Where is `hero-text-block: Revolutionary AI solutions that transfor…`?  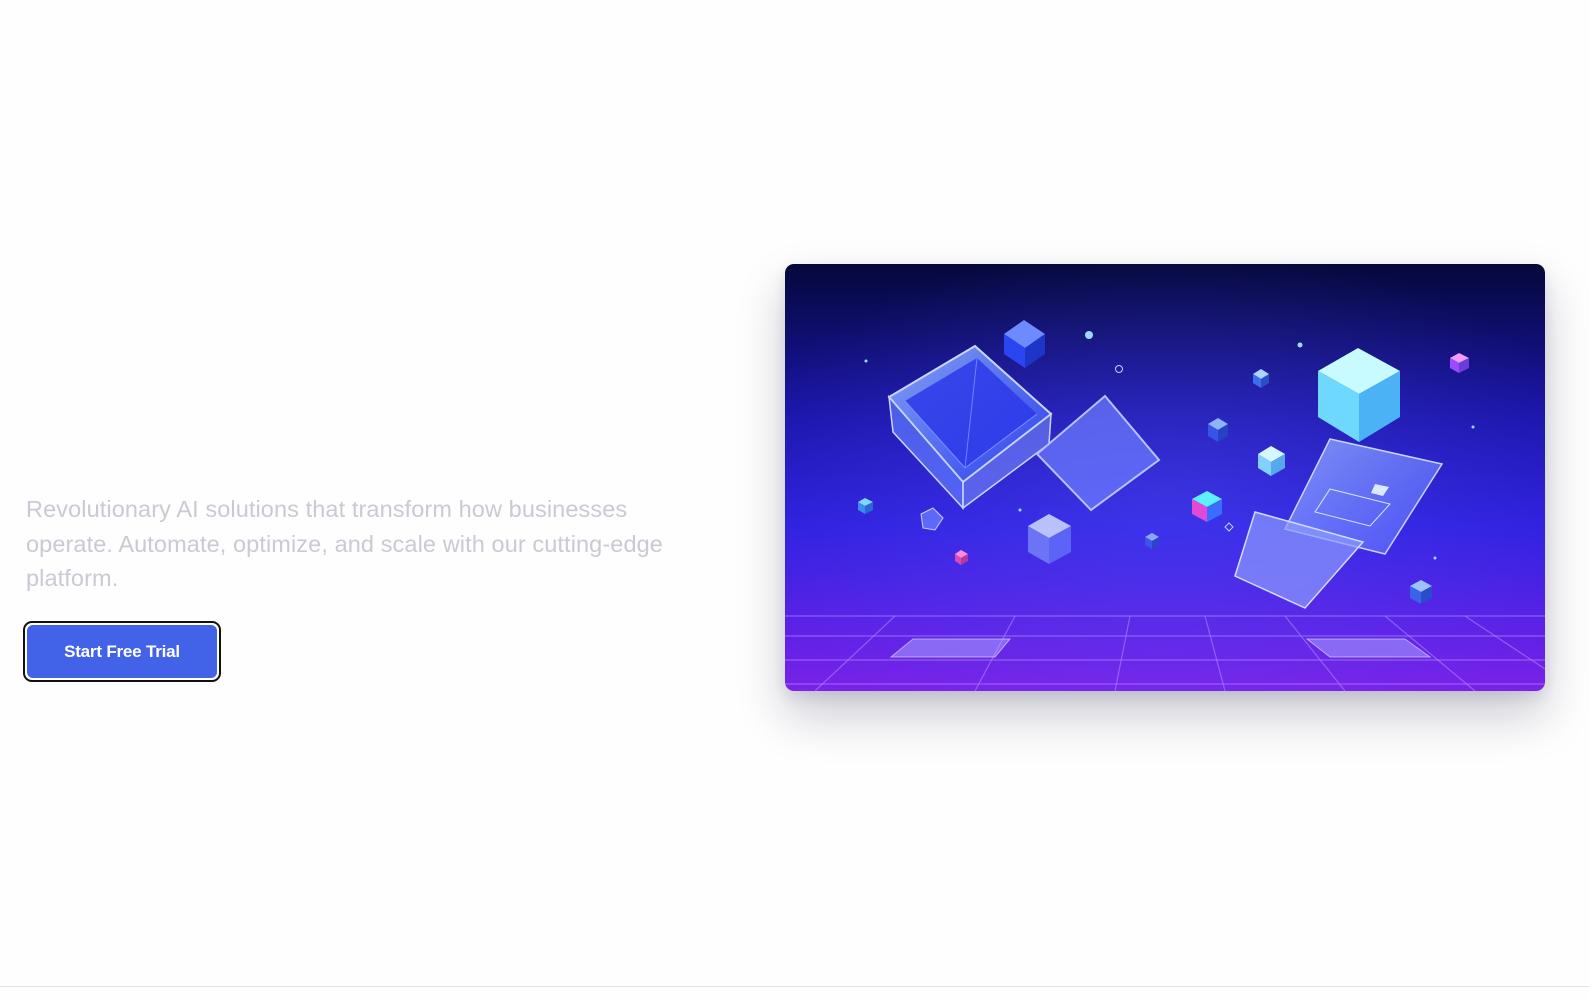 hero-text-block: Revolutionary AI solutions that transfor… is located at coordinates (346, 544).